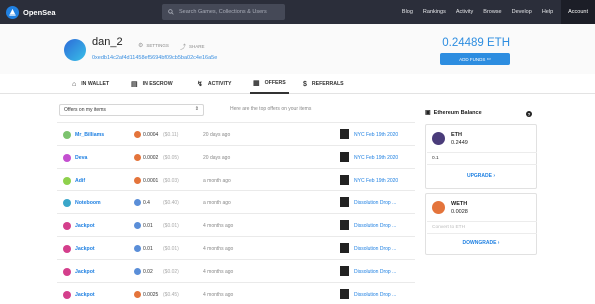 Image resolution: width=595 pixels, height=304 pixels. I want to click on offer-amount: 0.02, so click(148, 271).